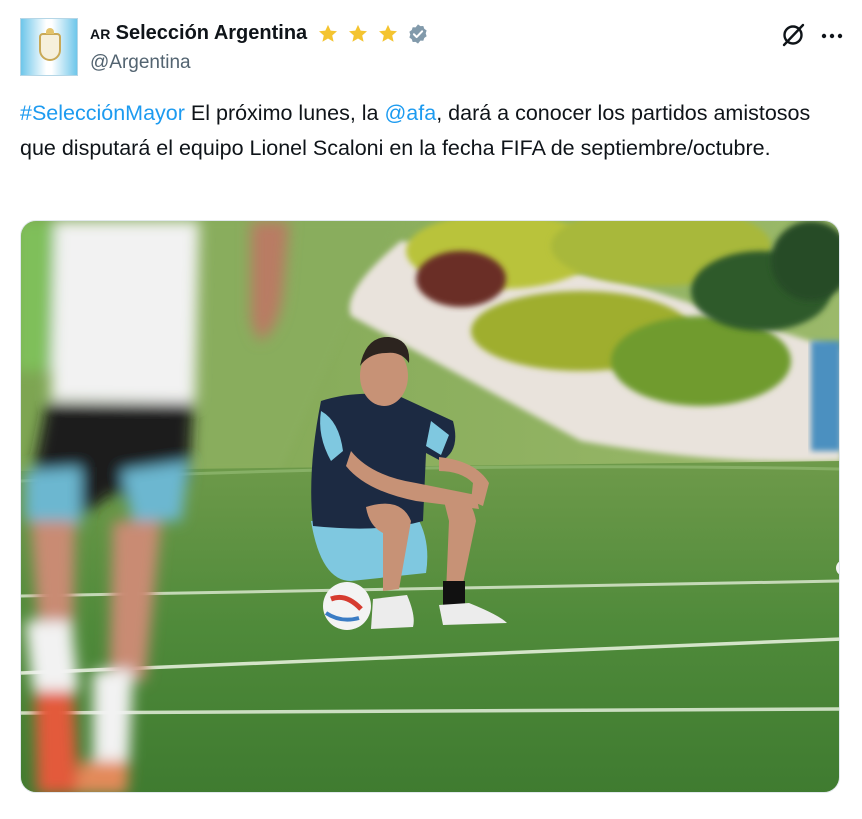  I want to click on avatar, so click(49, 47).